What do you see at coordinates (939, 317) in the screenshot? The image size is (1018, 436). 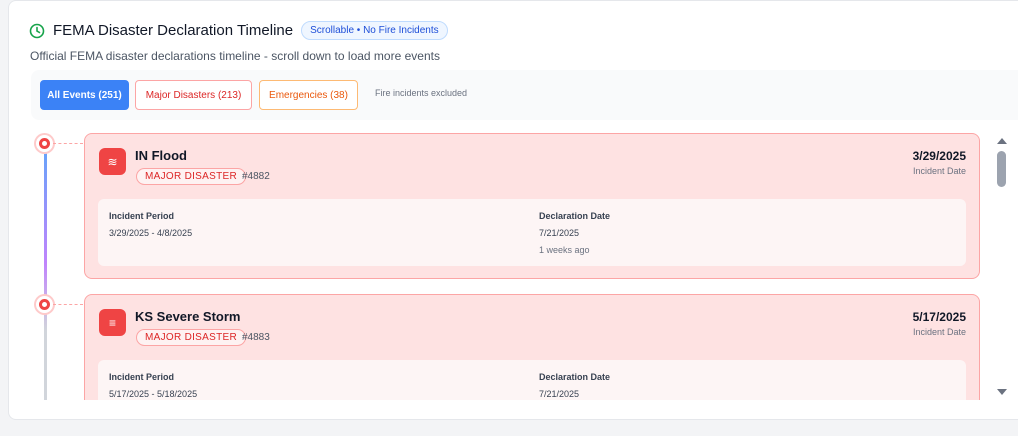 I see `event-date: 5/17/2025` at bounding box center [939, 317].